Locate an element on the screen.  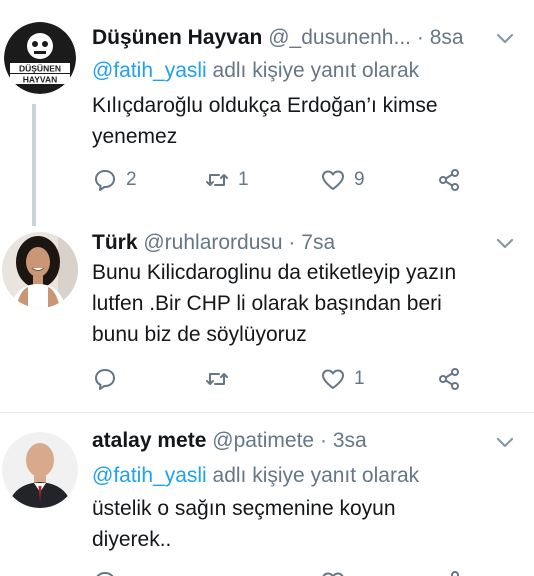
avatar-logo-line1: DÜŞÜNEN is located at coordinates (40, 69).